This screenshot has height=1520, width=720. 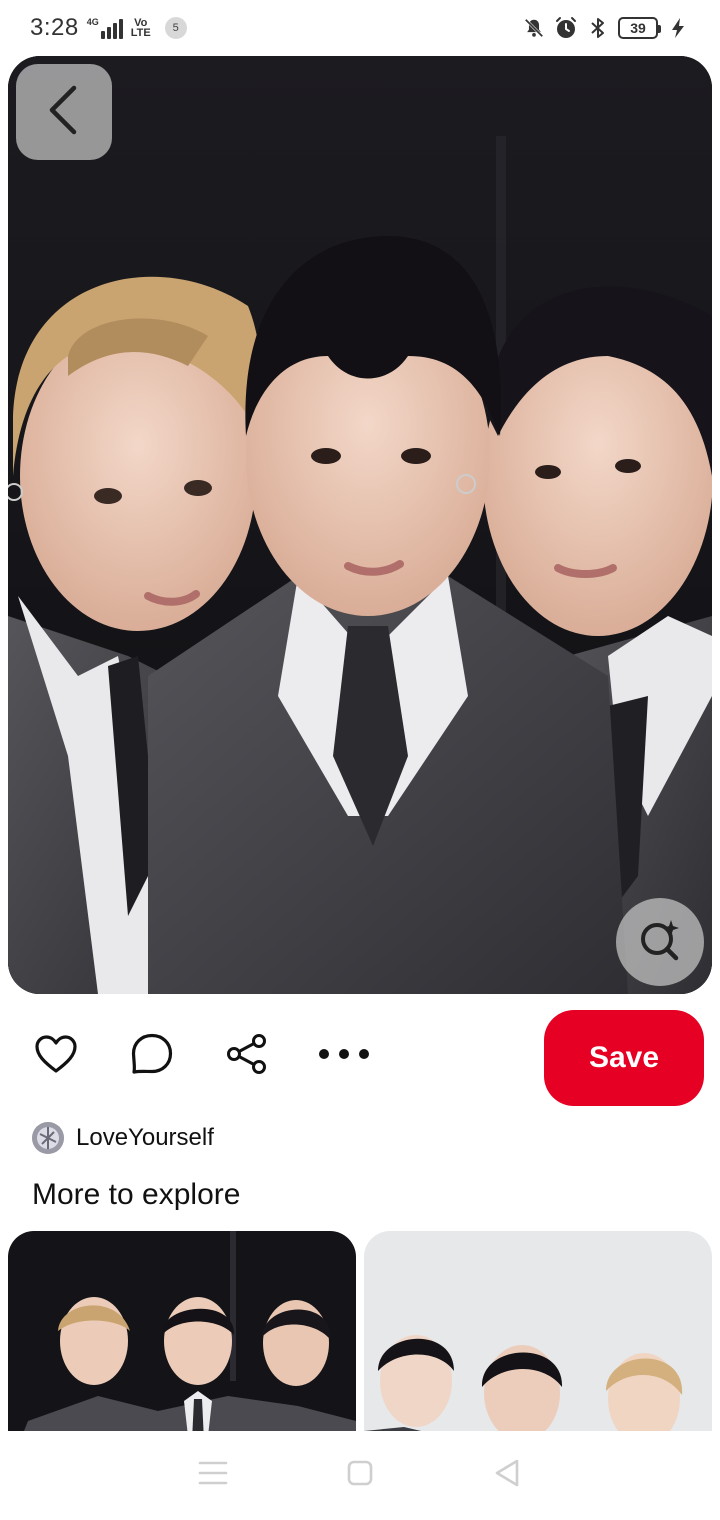 What do you see at coordinates (566, 28) in the screenshot?
I see `alarm-icon` at bounding box center [566, 28].